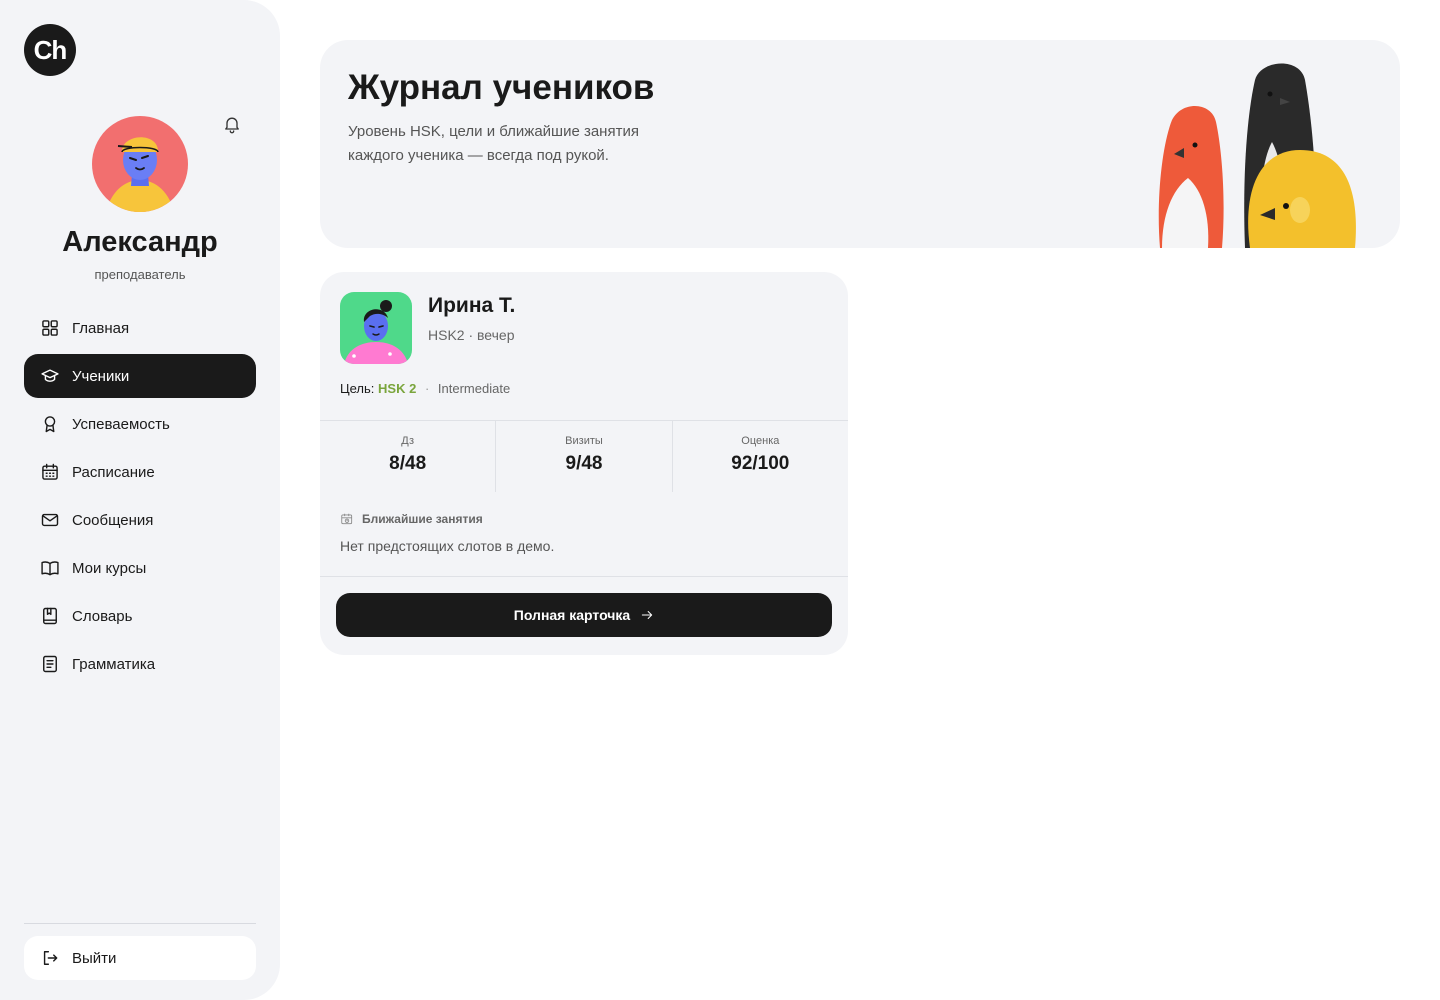 This screenshot has height=1000, width=1440. Describe the element at coordinates (472, 305) in the screenshot. I see `student-name: Ирина Т.` at that location.